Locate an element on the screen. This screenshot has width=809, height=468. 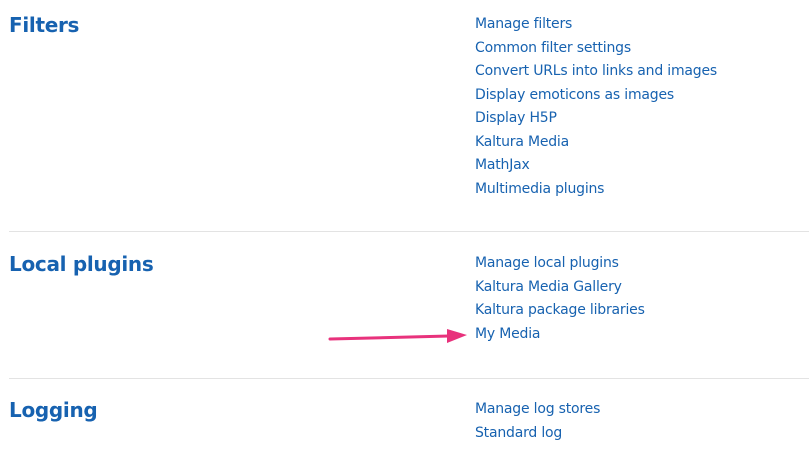
link-common-filter-settings: Common filter settings is located at coordinates (553, 48).